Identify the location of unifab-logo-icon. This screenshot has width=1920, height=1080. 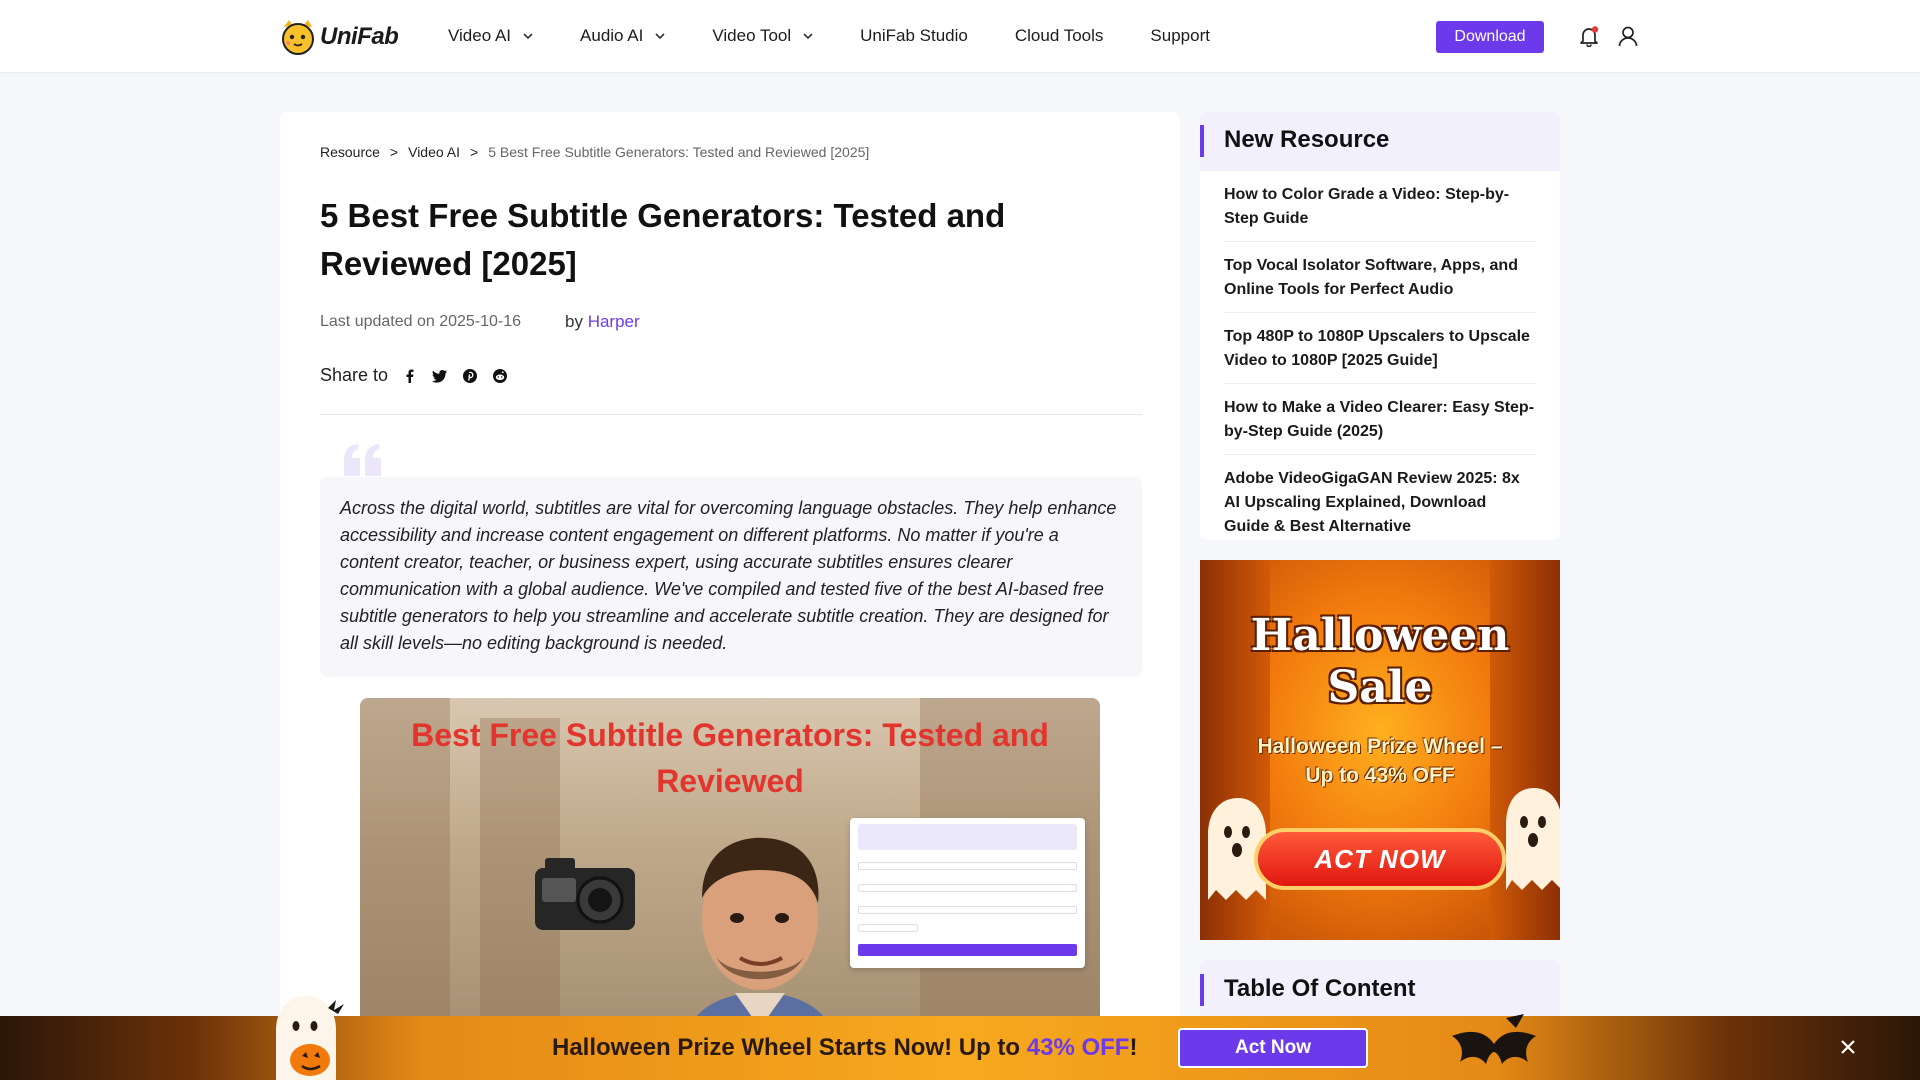
(298, 37).